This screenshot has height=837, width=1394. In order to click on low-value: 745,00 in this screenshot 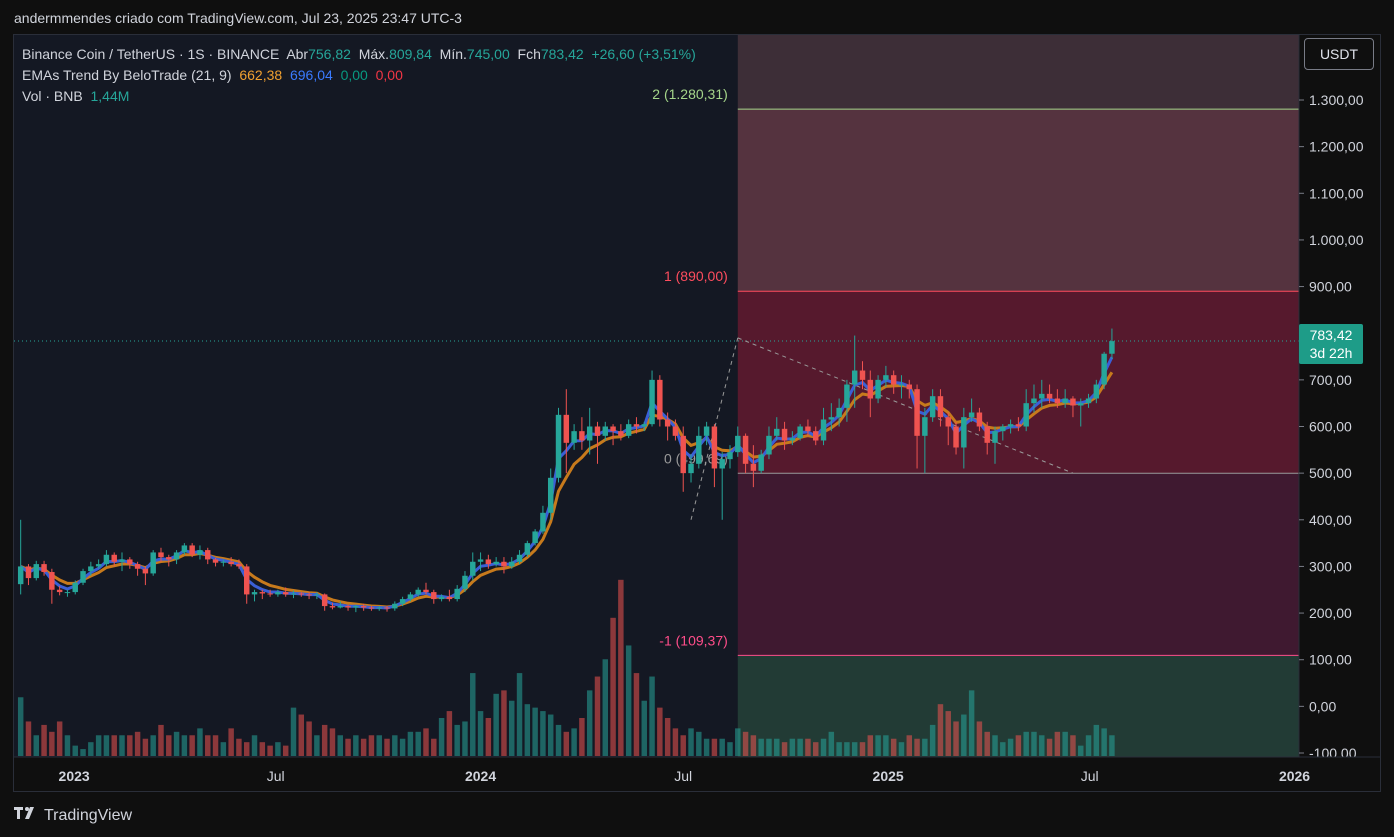, I will do `click(488, 54)`.